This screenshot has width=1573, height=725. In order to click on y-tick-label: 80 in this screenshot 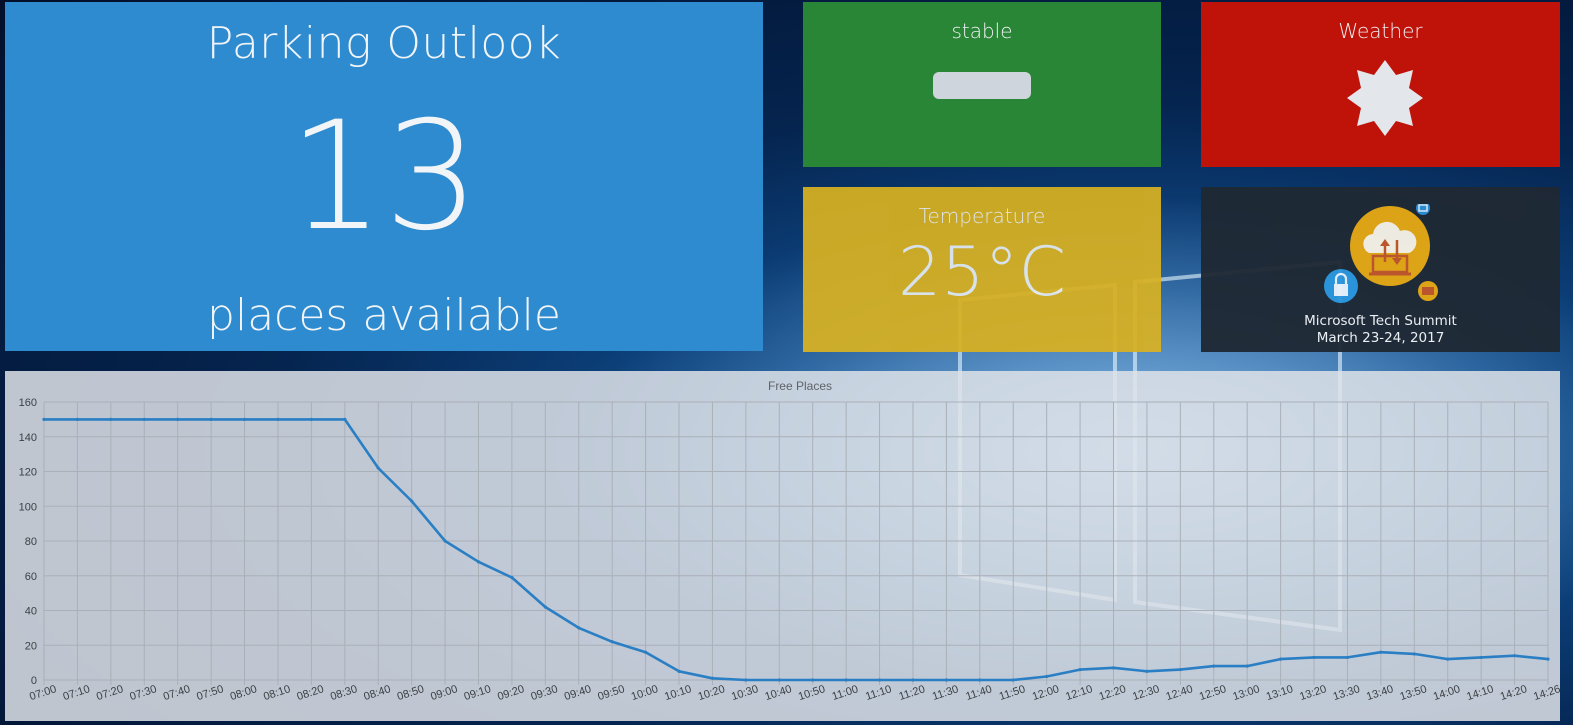, I will do `click(31, 542)`.